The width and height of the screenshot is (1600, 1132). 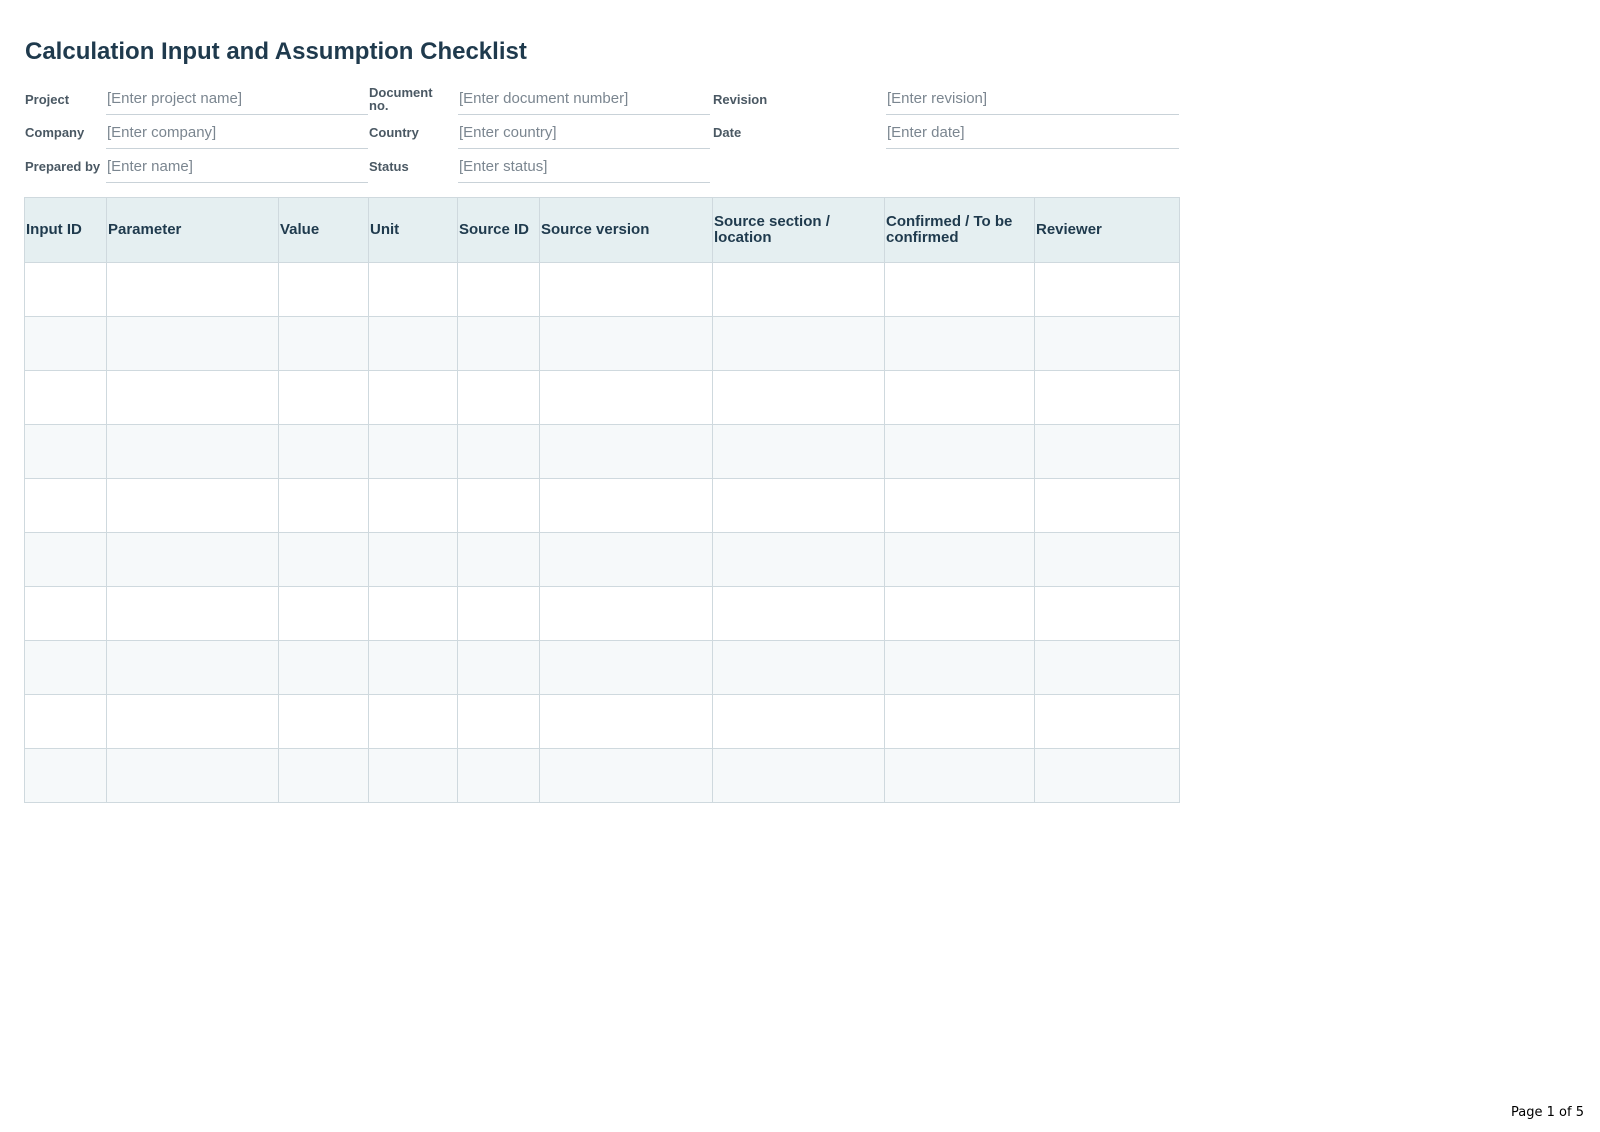 What do you see at coordinates (237, 166) in the screenshot?
I see `prepared-by-field: [Enter name]` at bounding box center [237, 166].